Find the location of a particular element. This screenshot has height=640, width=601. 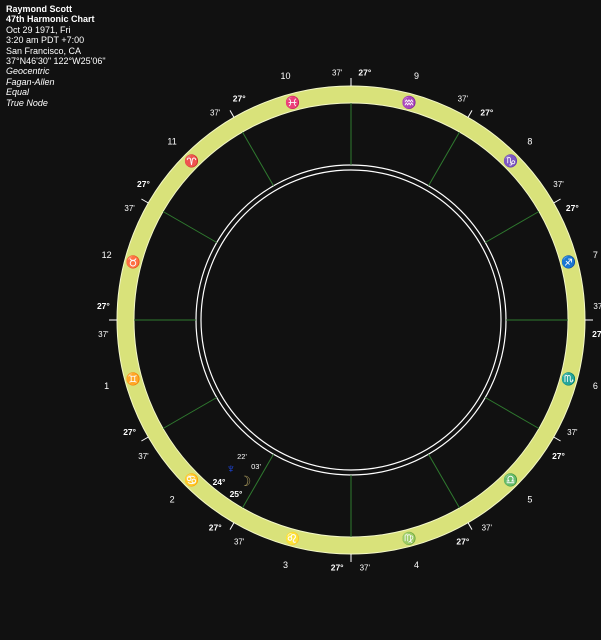

house-number-8: 8 is located at coordinates (529, 142).